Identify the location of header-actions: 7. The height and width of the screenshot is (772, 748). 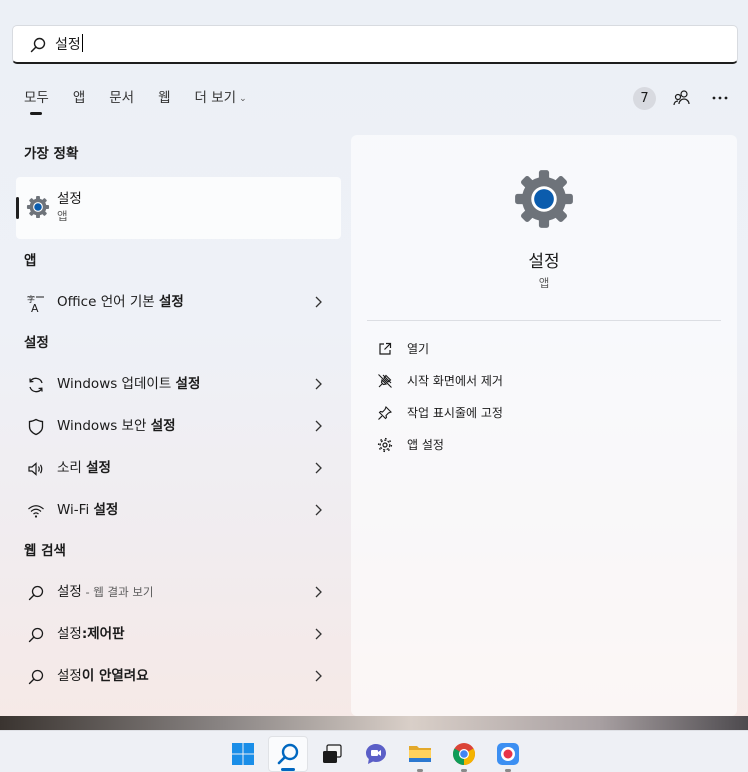
(682, 98).